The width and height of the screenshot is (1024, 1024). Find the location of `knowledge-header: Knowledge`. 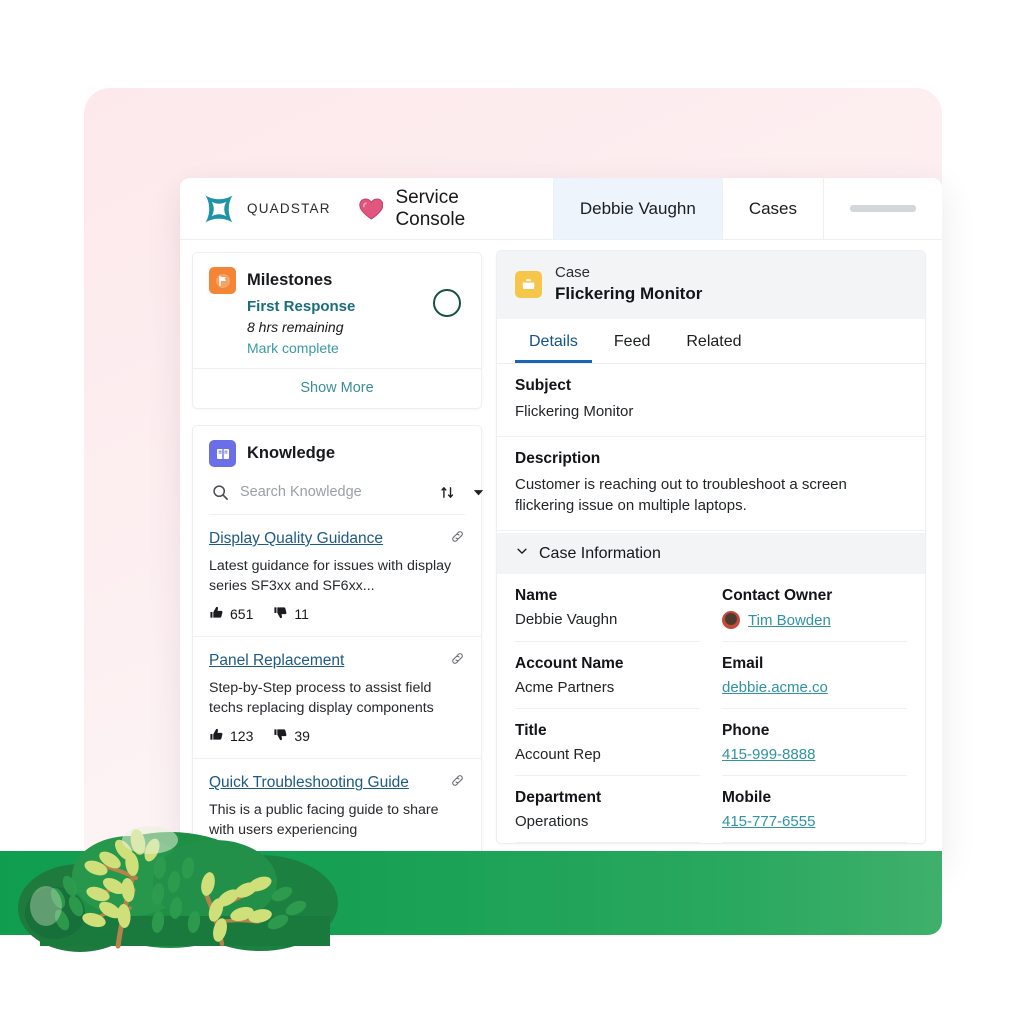

knowledge-header: Knowledge is located at coordinates (337, 453).